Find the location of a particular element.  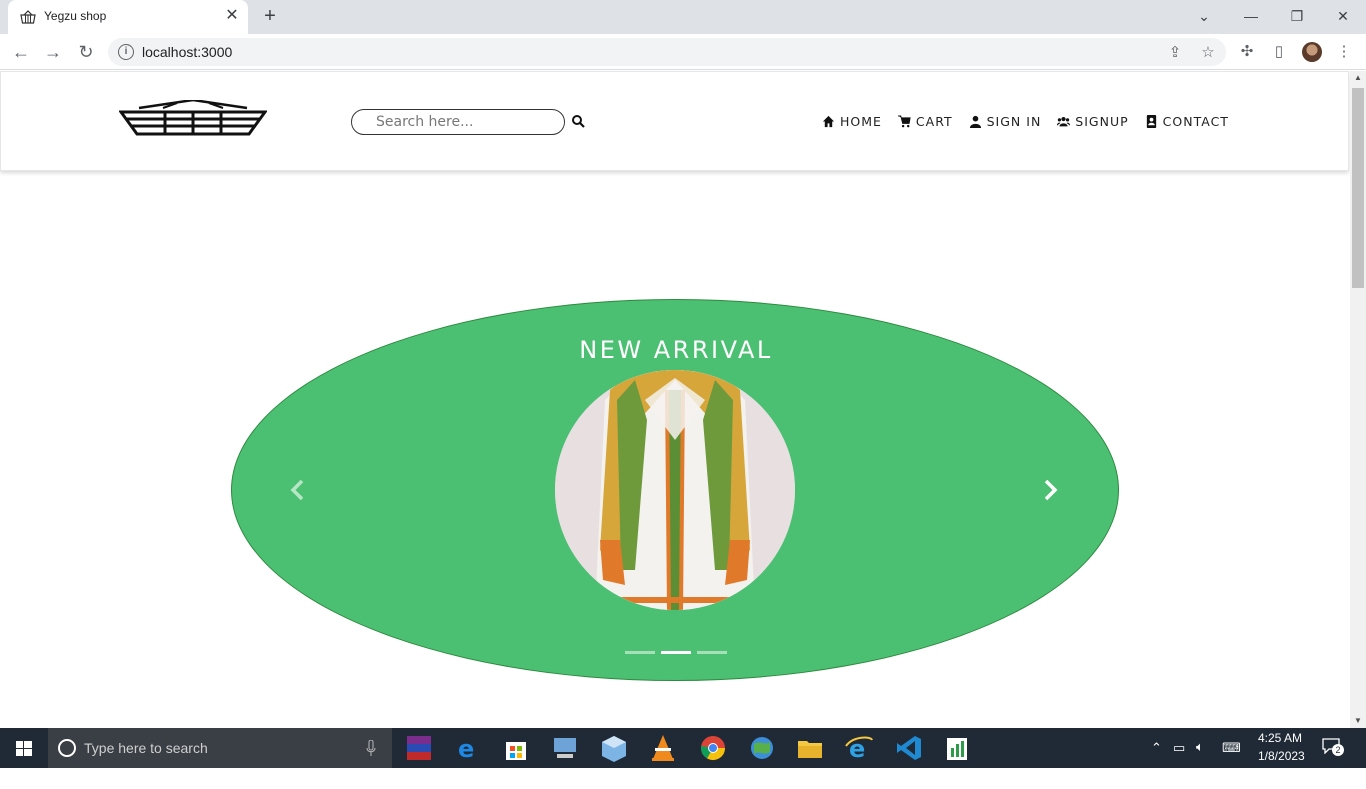

scroll-up-icon: ▲ is located at coordinates (1358, 78).